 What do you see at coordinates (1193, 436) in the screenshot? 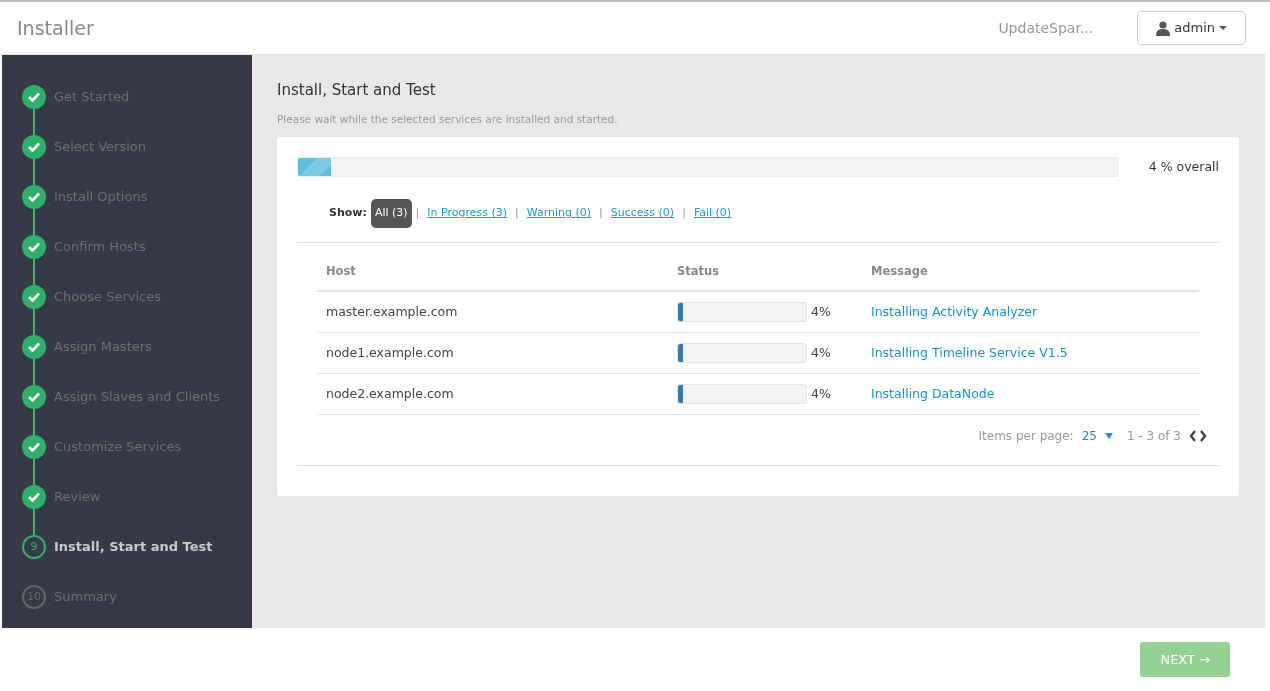
I see `previous-page-icon` at bounding box center [1193, 436].